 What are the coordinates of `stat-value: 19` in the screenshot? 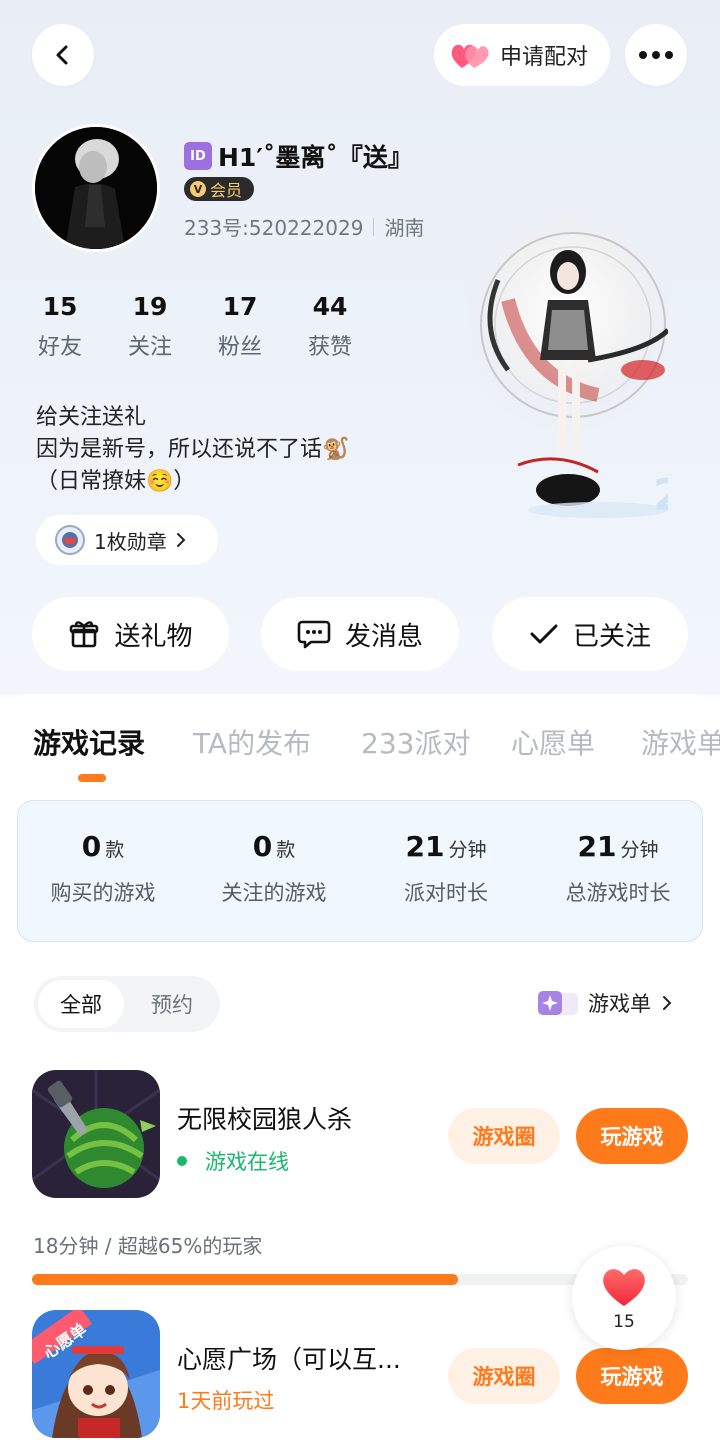 It's located at (150, 306).